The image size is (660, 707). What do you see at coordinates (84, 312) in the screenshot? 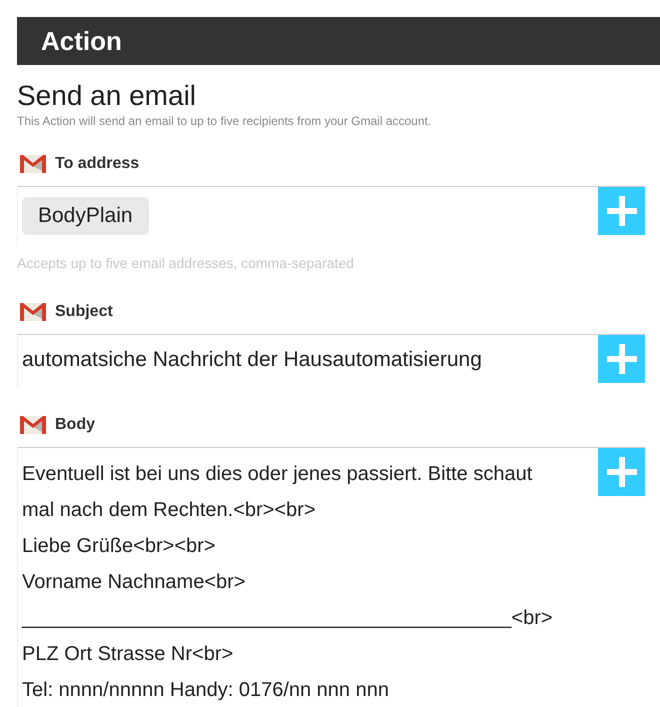
I see `field-label: Subject` at bounding box center [84, 312].